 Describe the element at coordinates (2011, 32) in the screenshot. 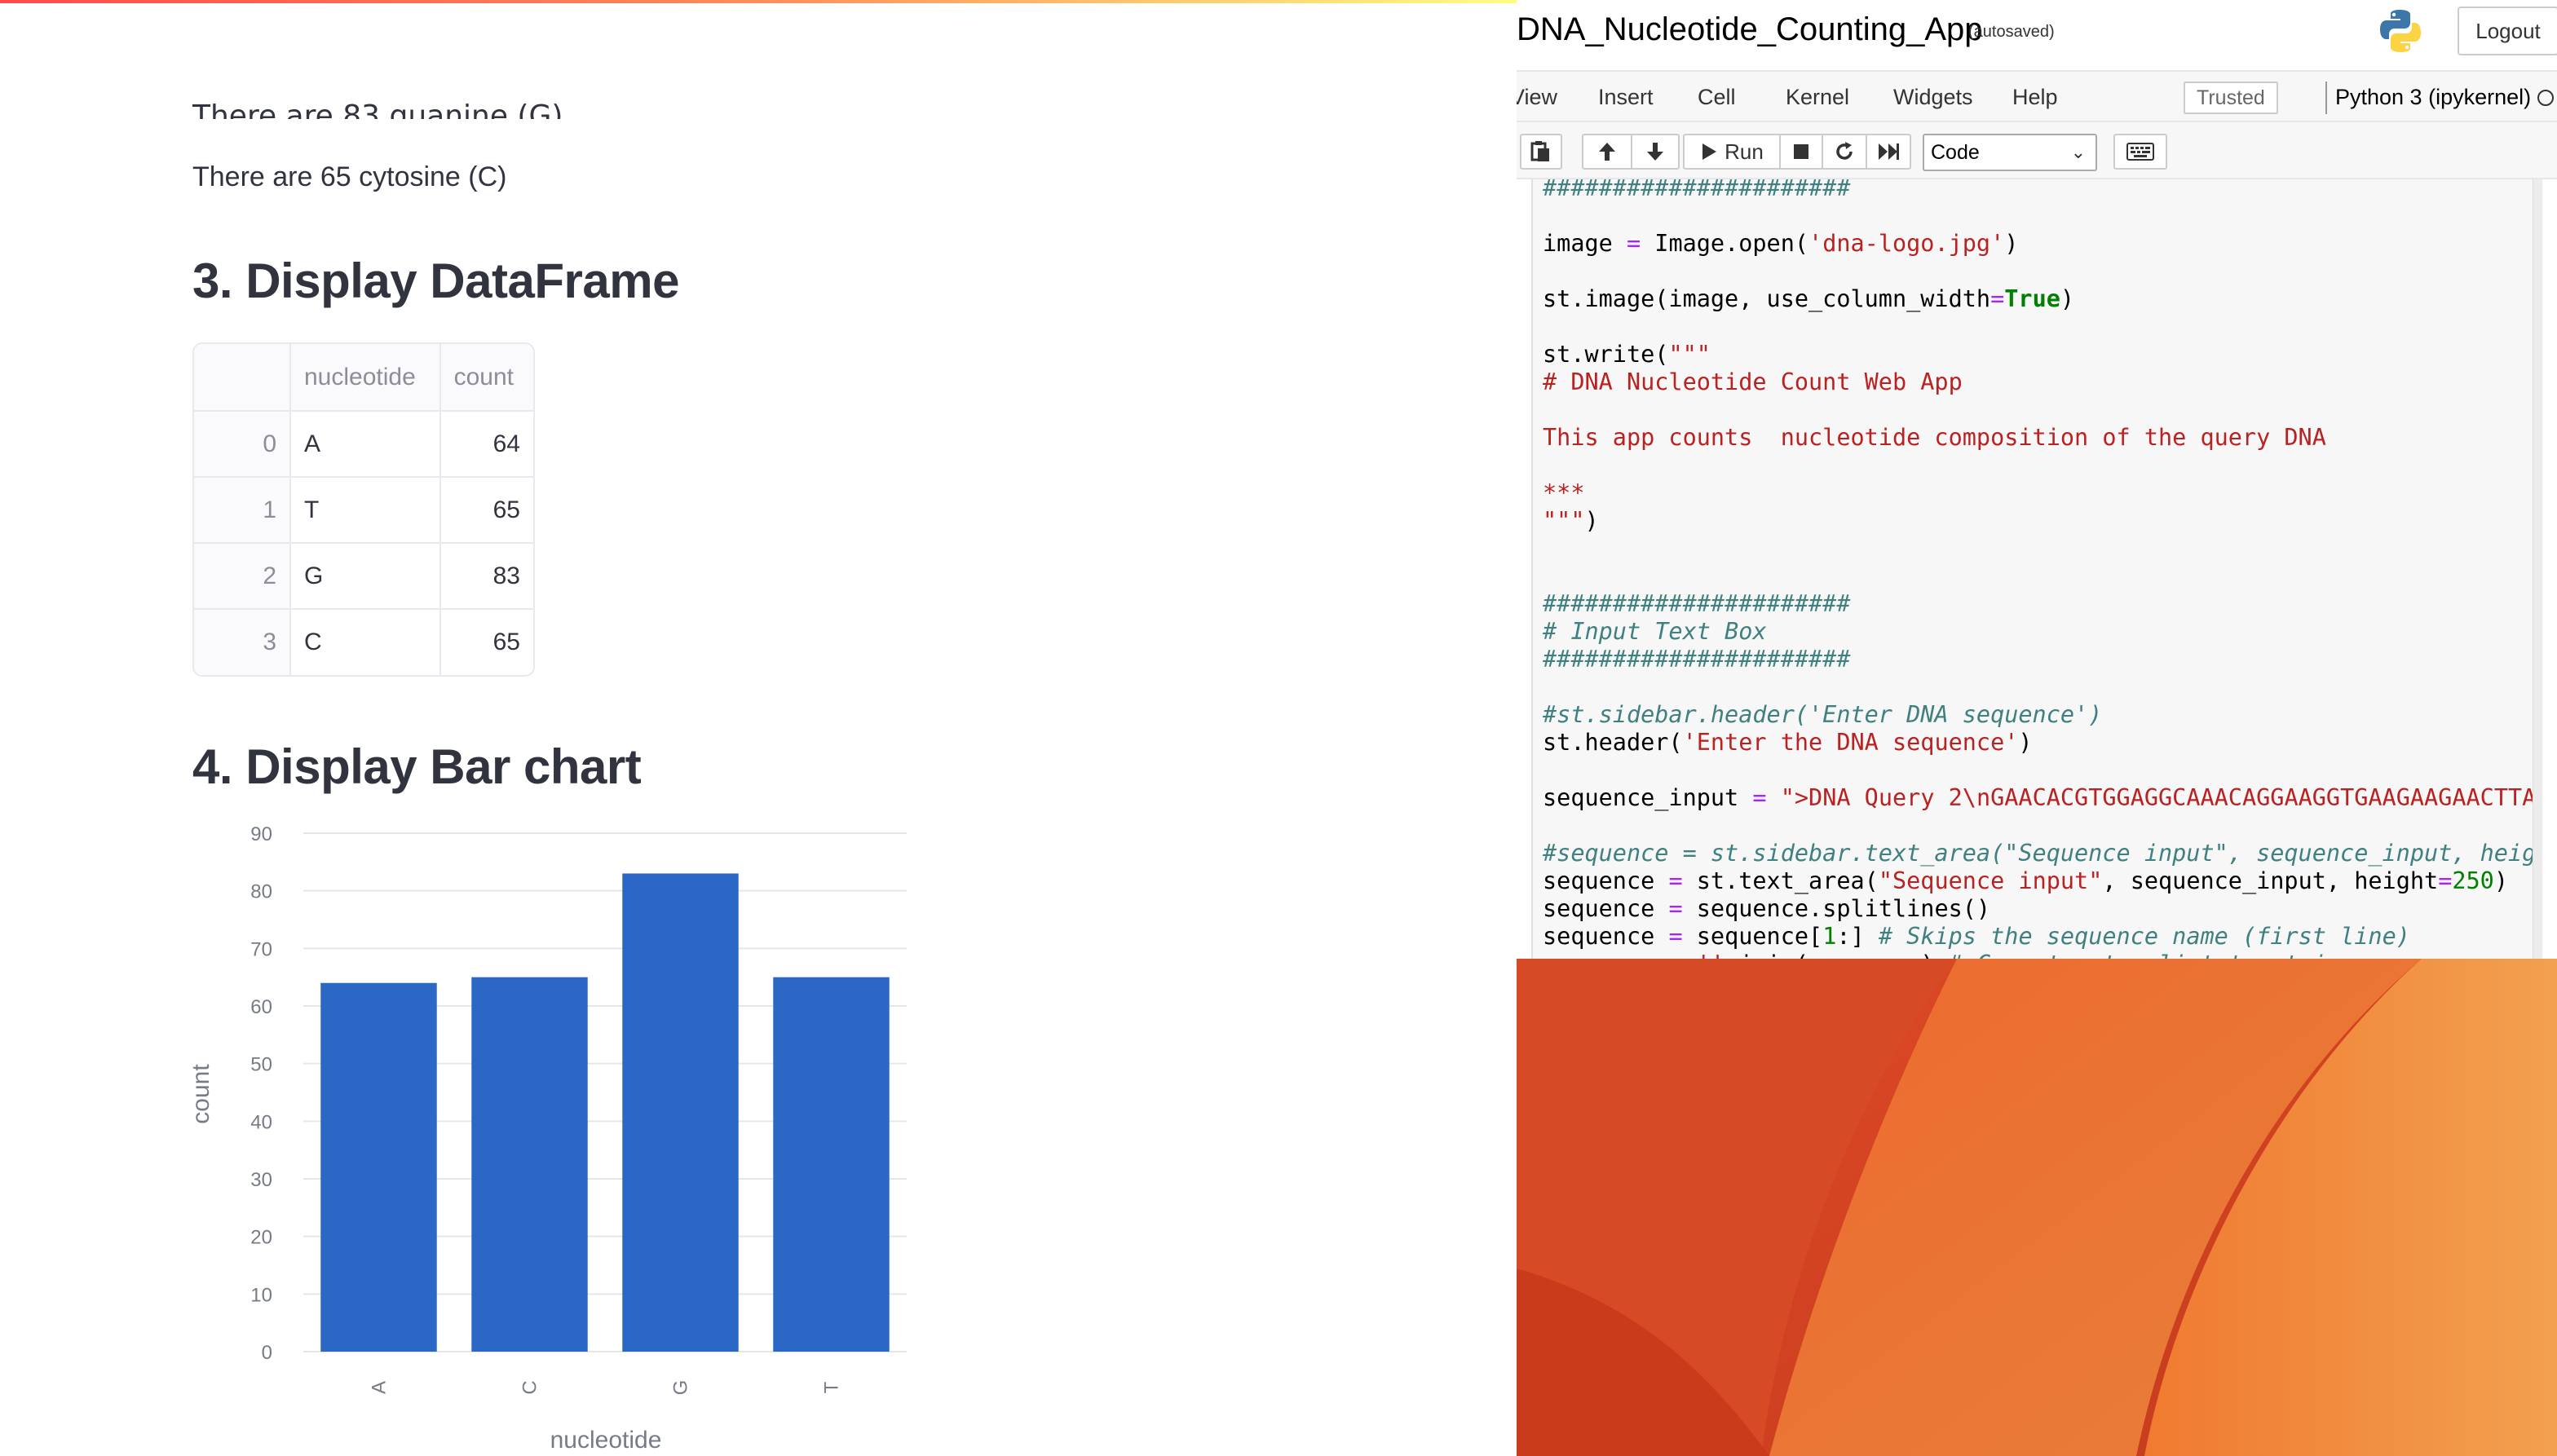

I see `autosave-status: (autosaved)` at that location.